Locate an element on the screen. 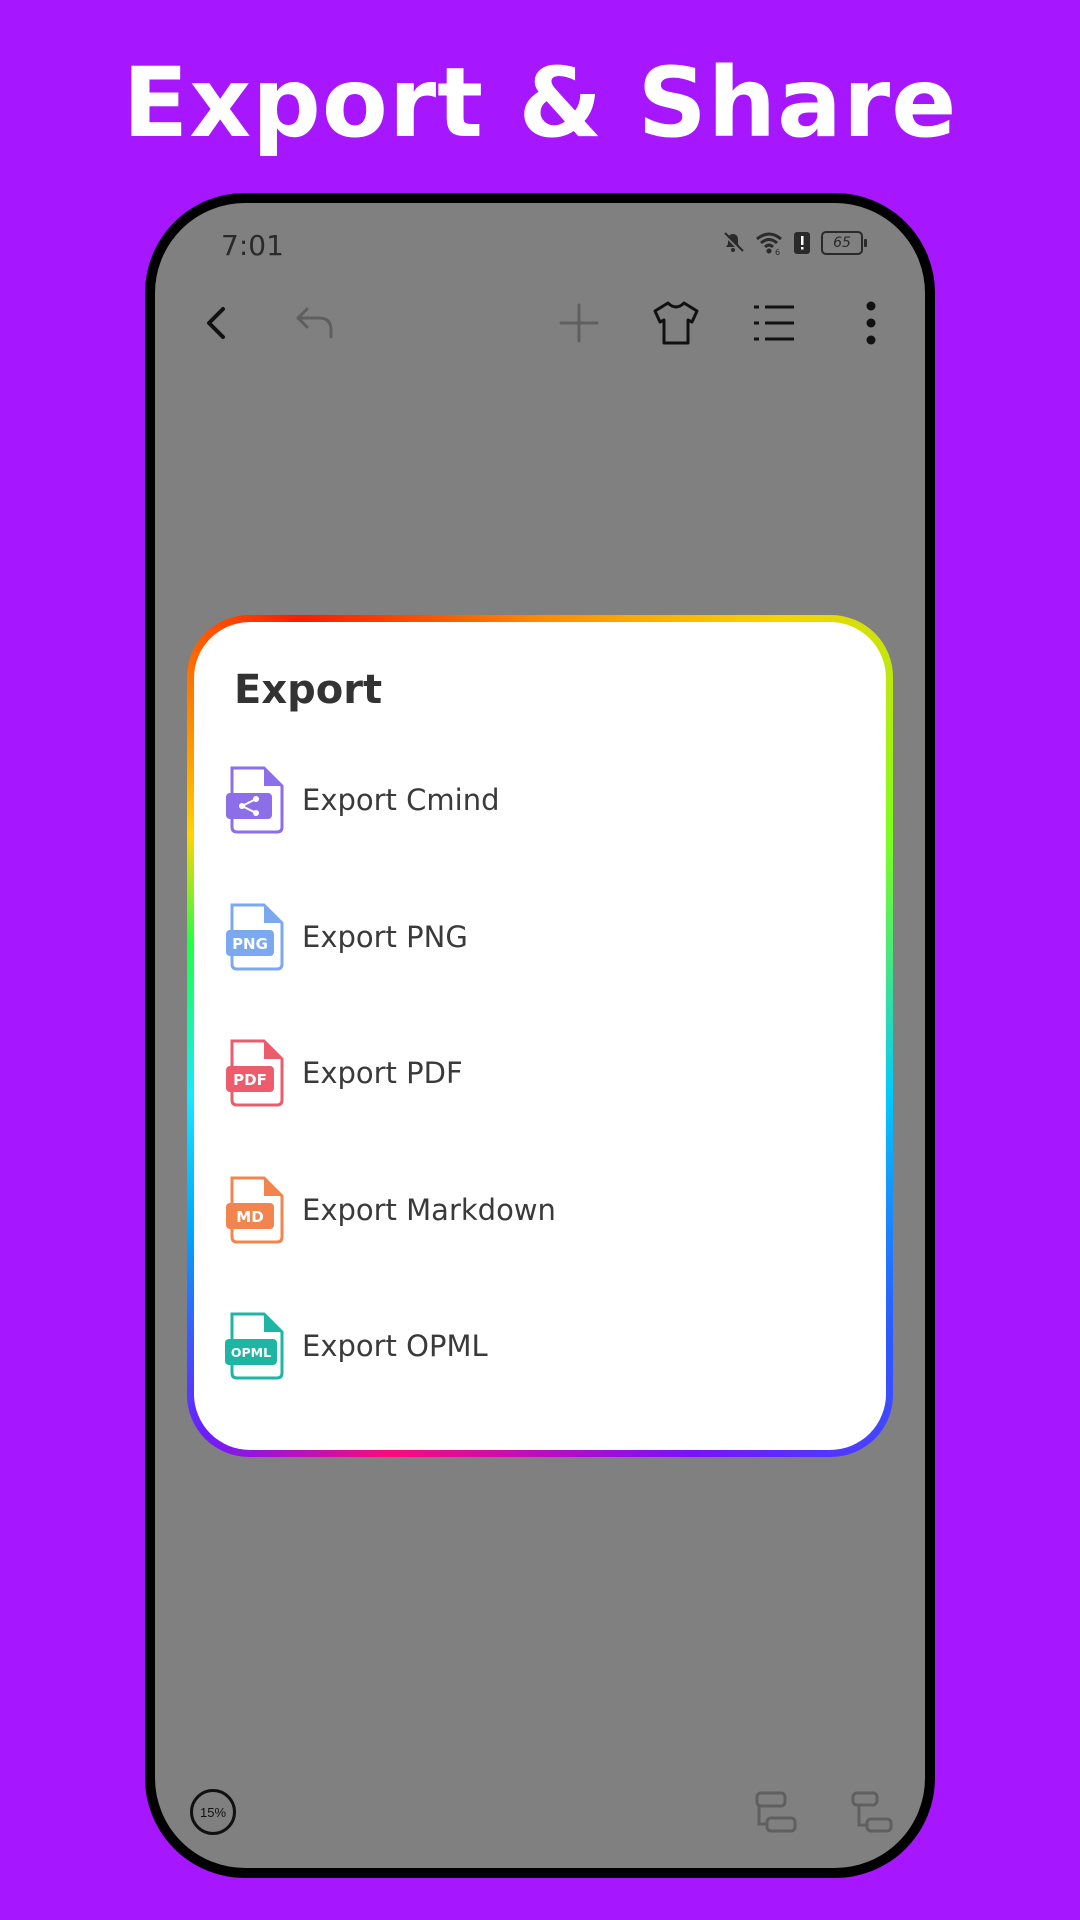 Image resolution: width=1080 pixels, height=1920 pixels. export-label: Export OPML is located at coordinates (395, 1346).